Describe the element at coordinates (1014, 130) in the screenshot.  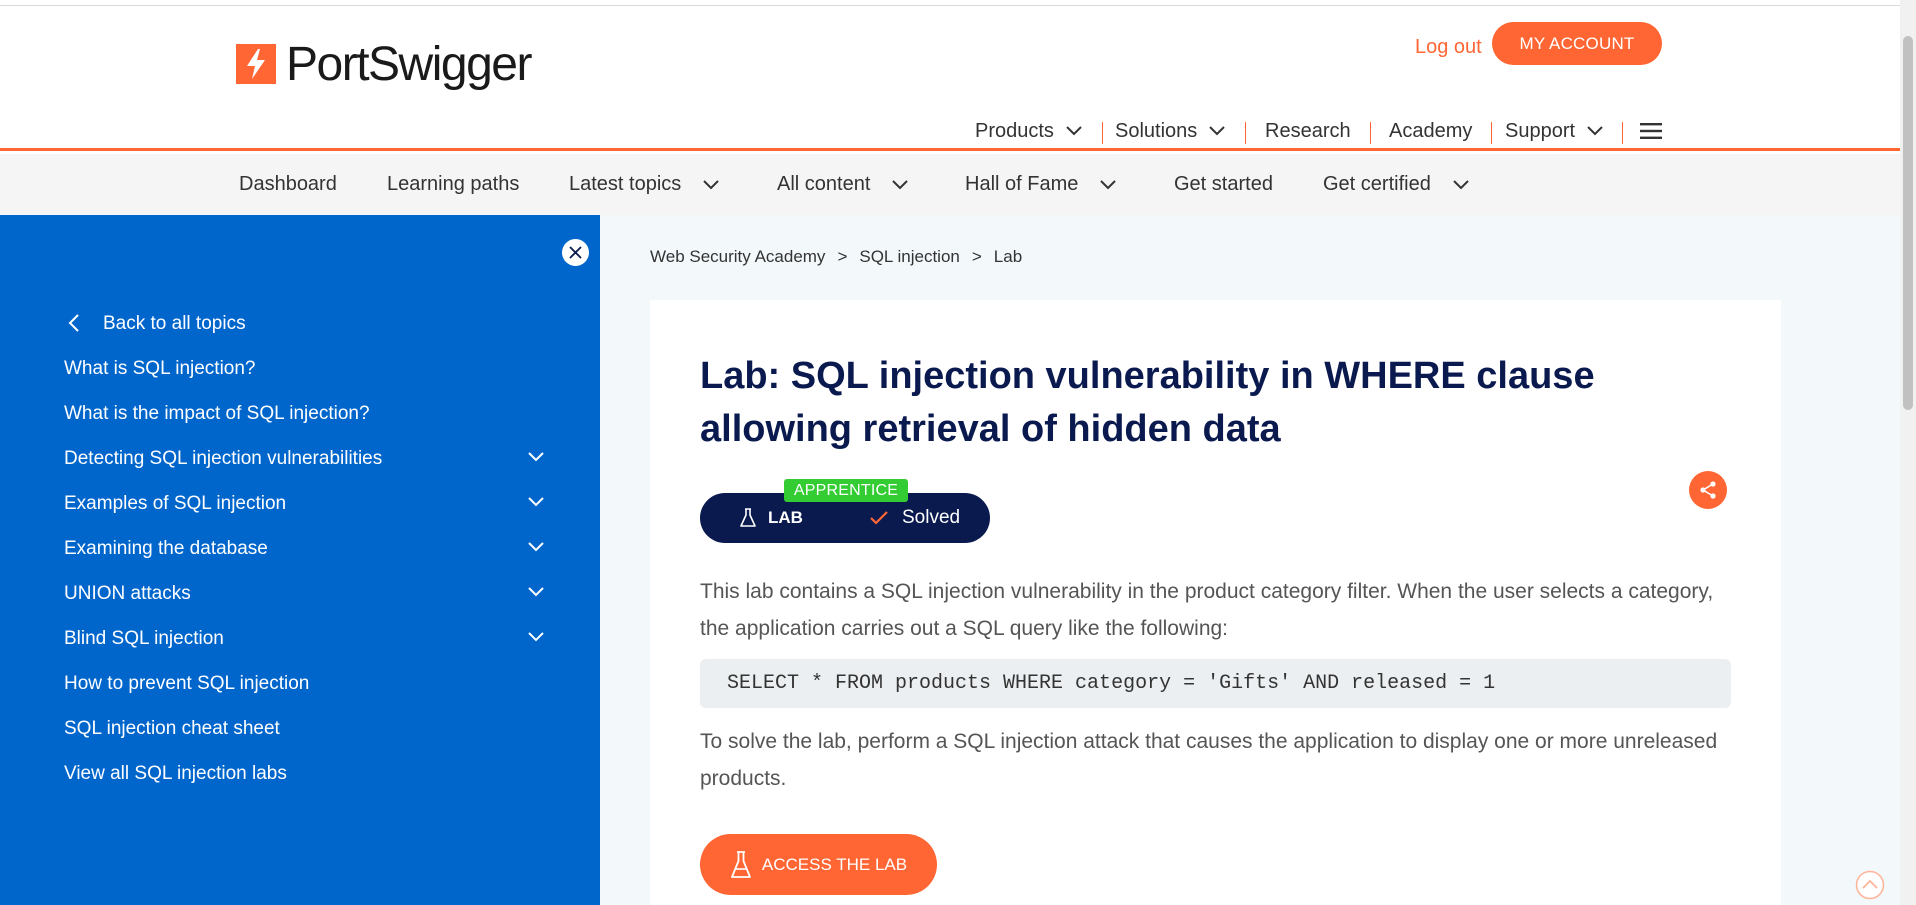
I see `nav-products-label: Products` at that location.